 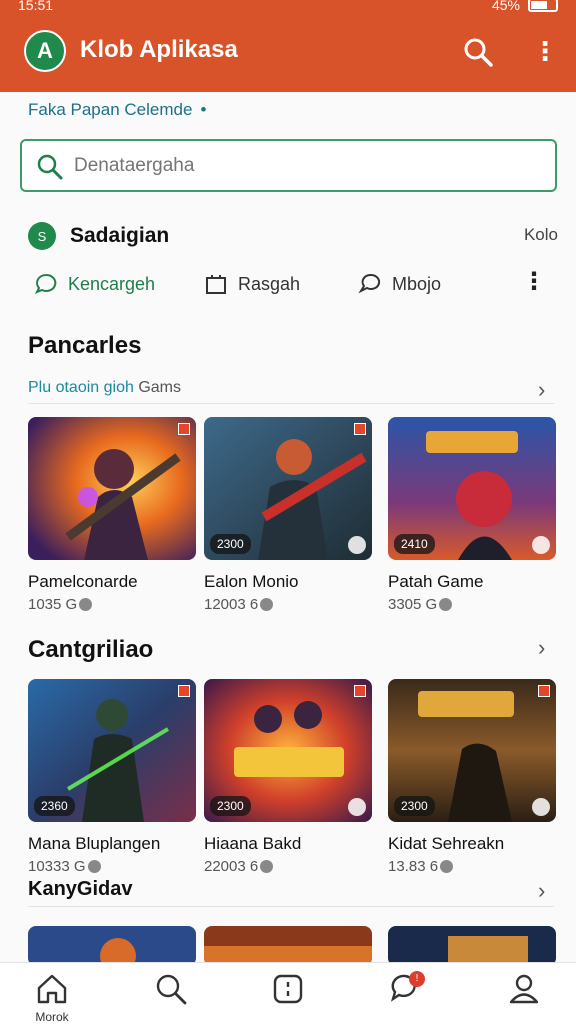 I want to click on tab-mbojo: Mbojo, so click(x=399, y=284).